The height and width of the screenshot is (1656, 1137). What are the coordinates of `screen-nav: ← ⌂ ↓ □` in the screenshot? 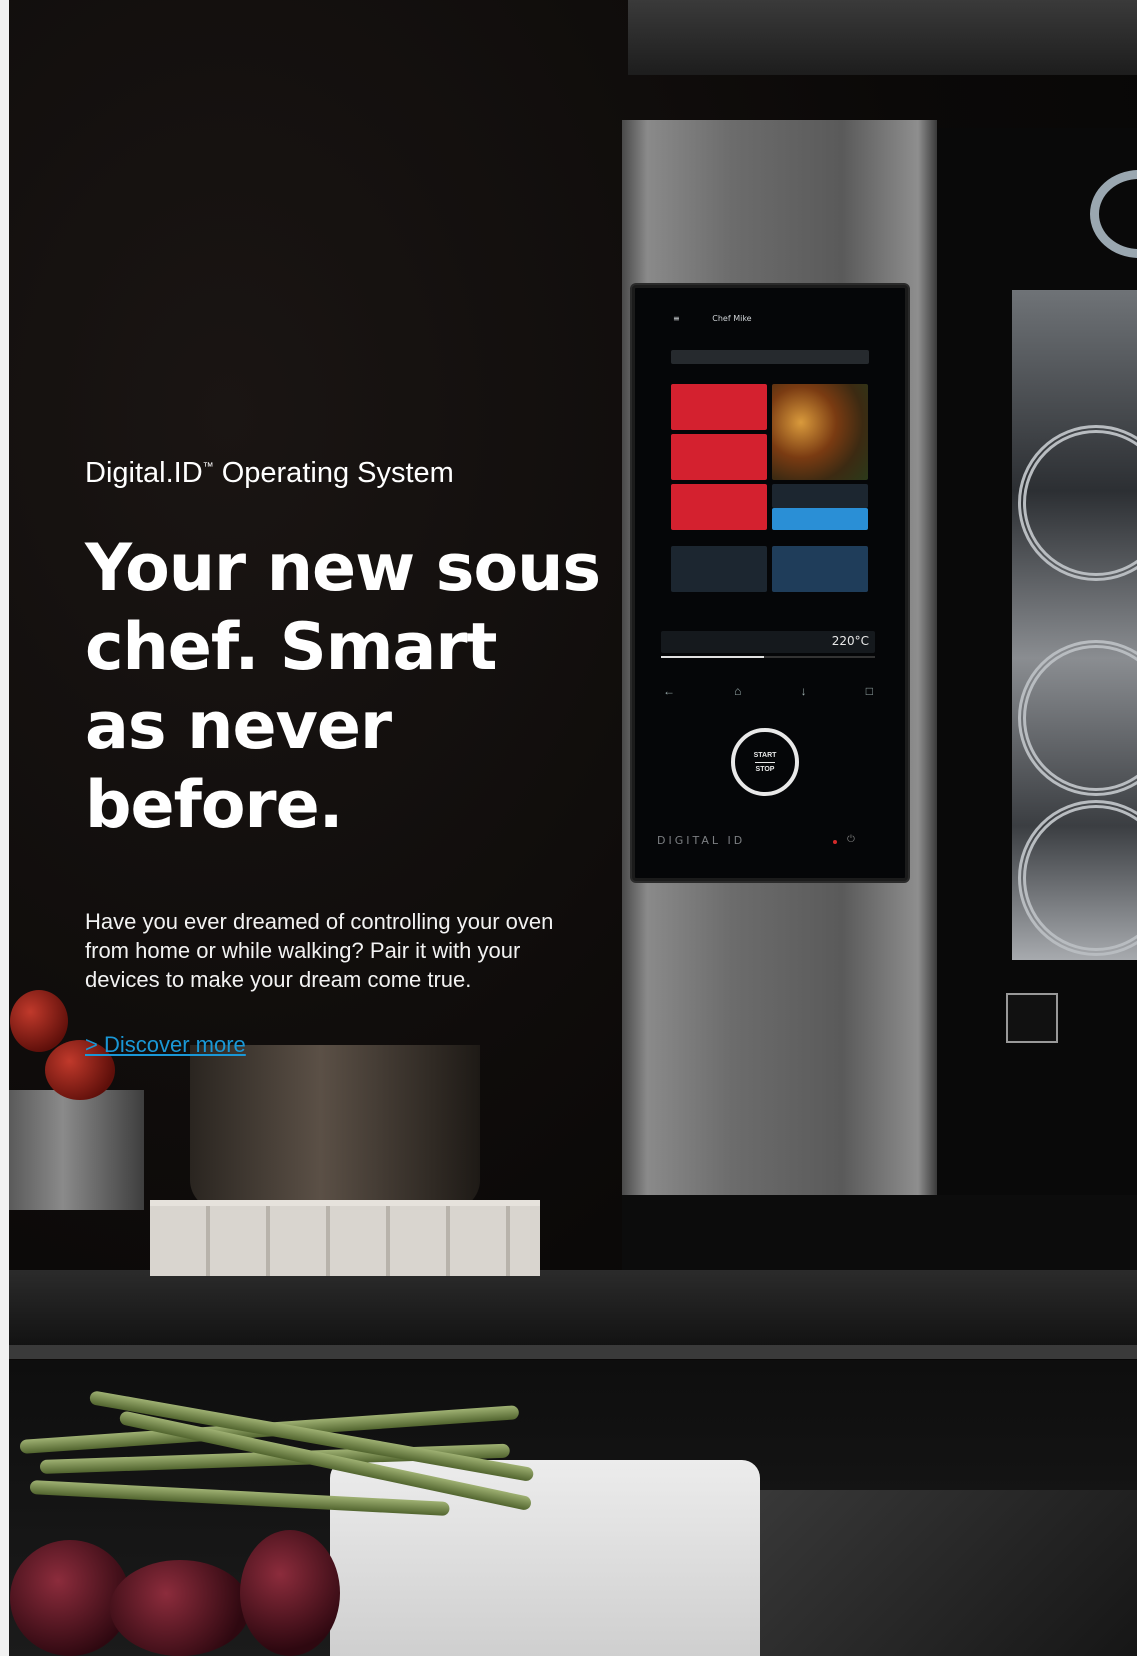 It's located at (768, 691).